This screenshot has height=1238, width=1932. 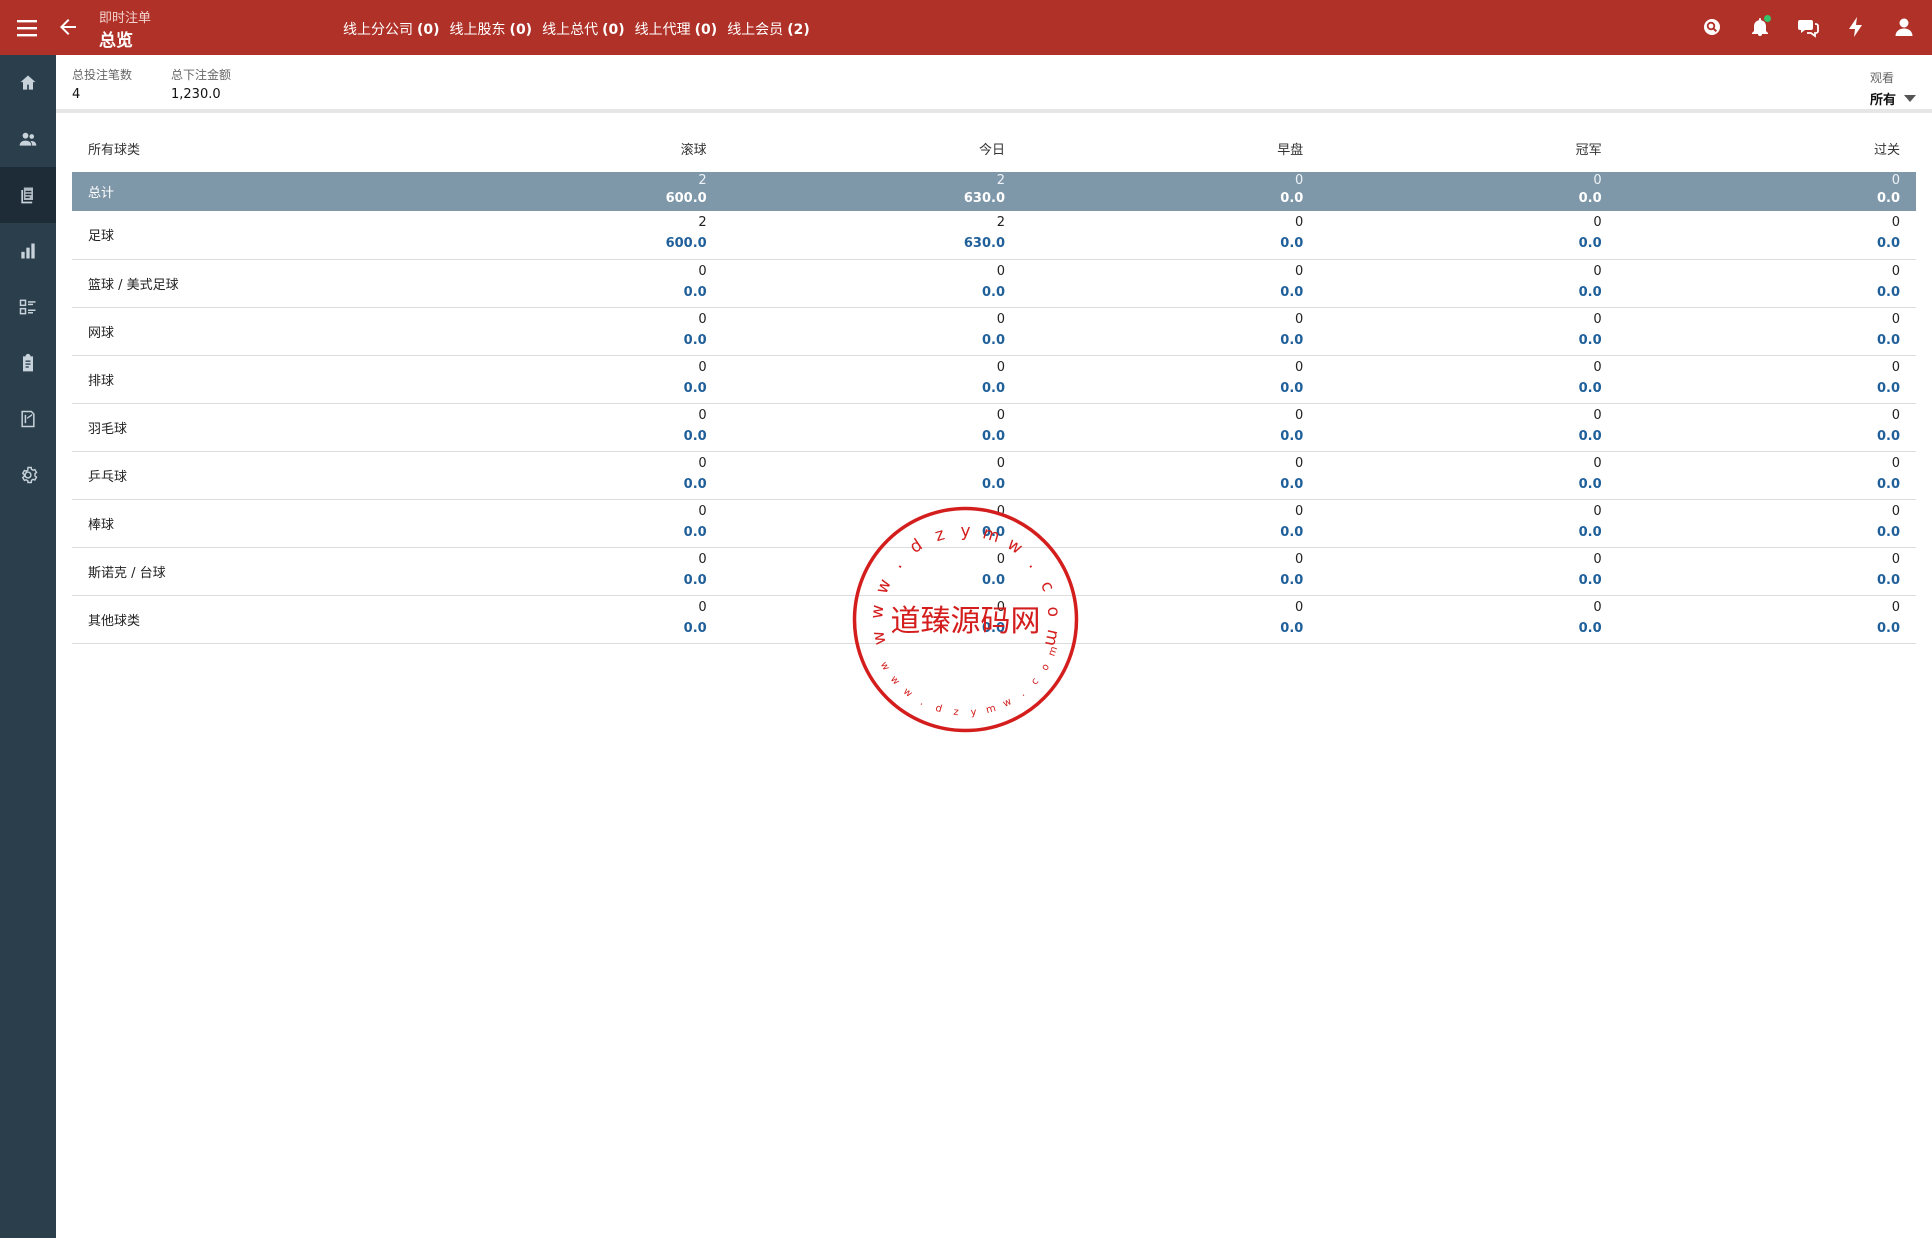 I want to click on sidebar-item-charts, so click(x=28, y=251).